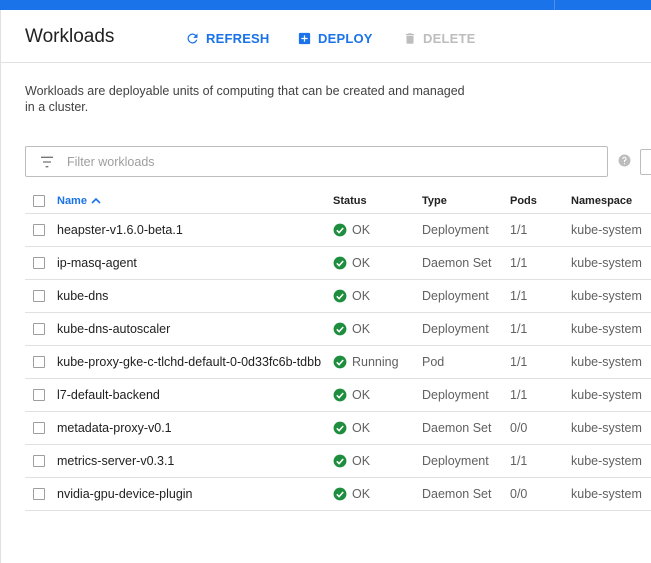  I want to click on workload-name: ip-masq-agent, so click(97, 263).